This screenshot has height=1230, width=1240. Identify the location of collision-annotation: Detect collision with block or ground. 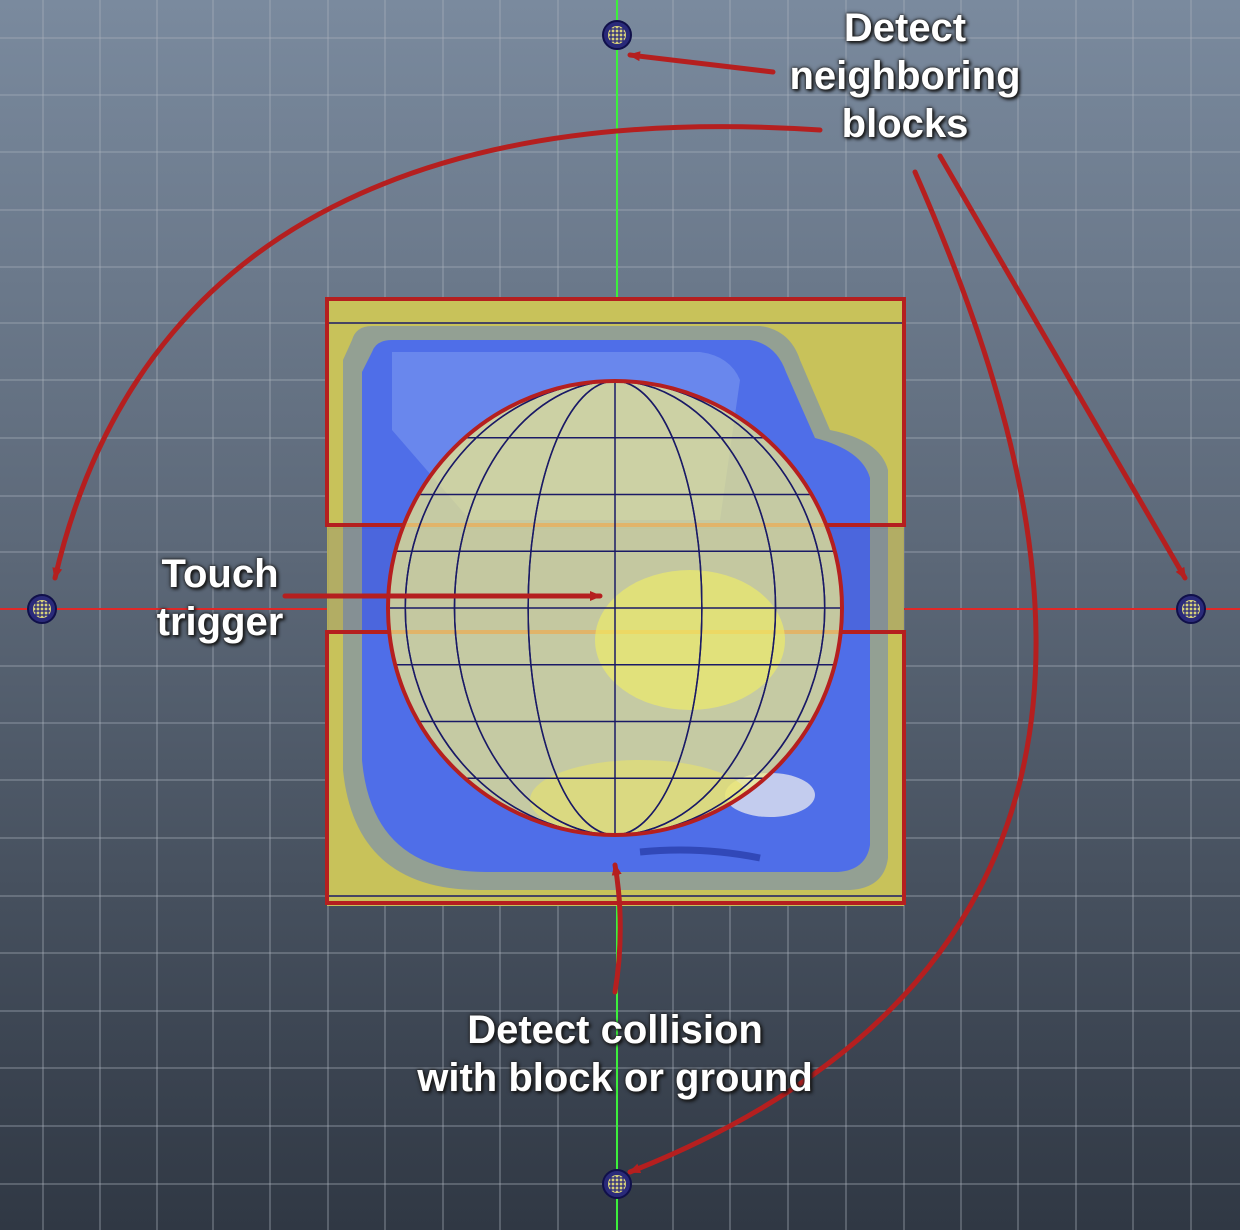
(615, 1054).